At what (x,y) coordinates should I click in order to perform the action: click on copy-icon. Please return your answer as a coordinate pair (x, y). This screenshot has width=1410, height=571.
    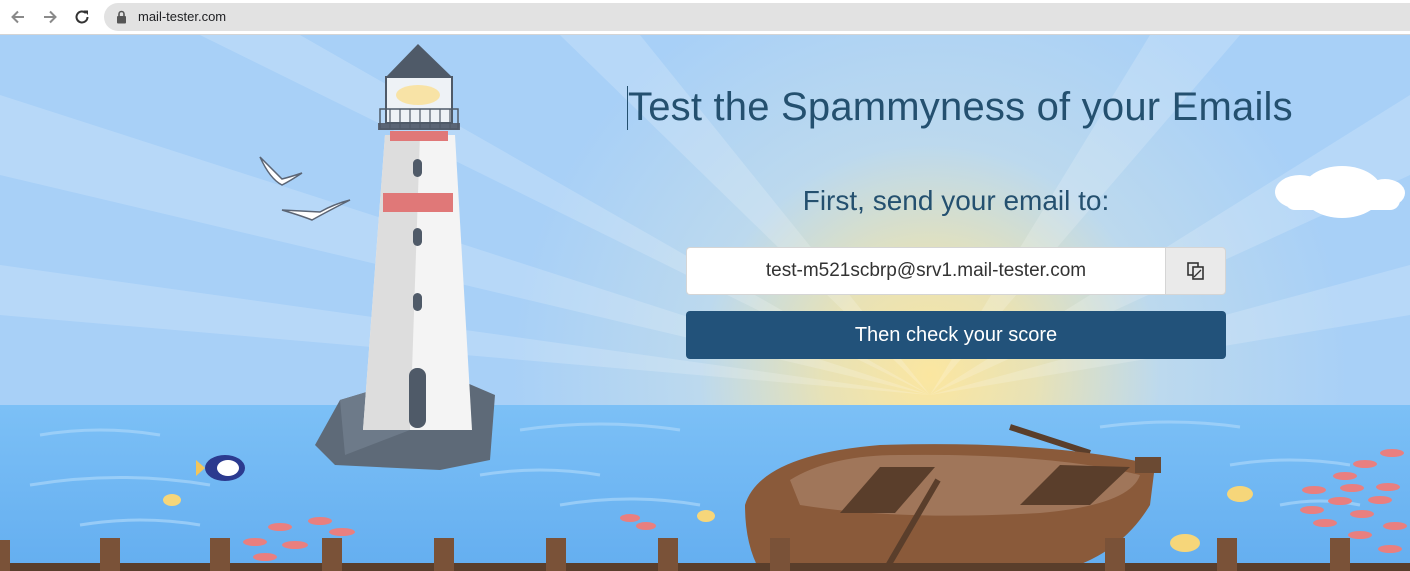
    Looking at the image, I should click on (1195, 271).